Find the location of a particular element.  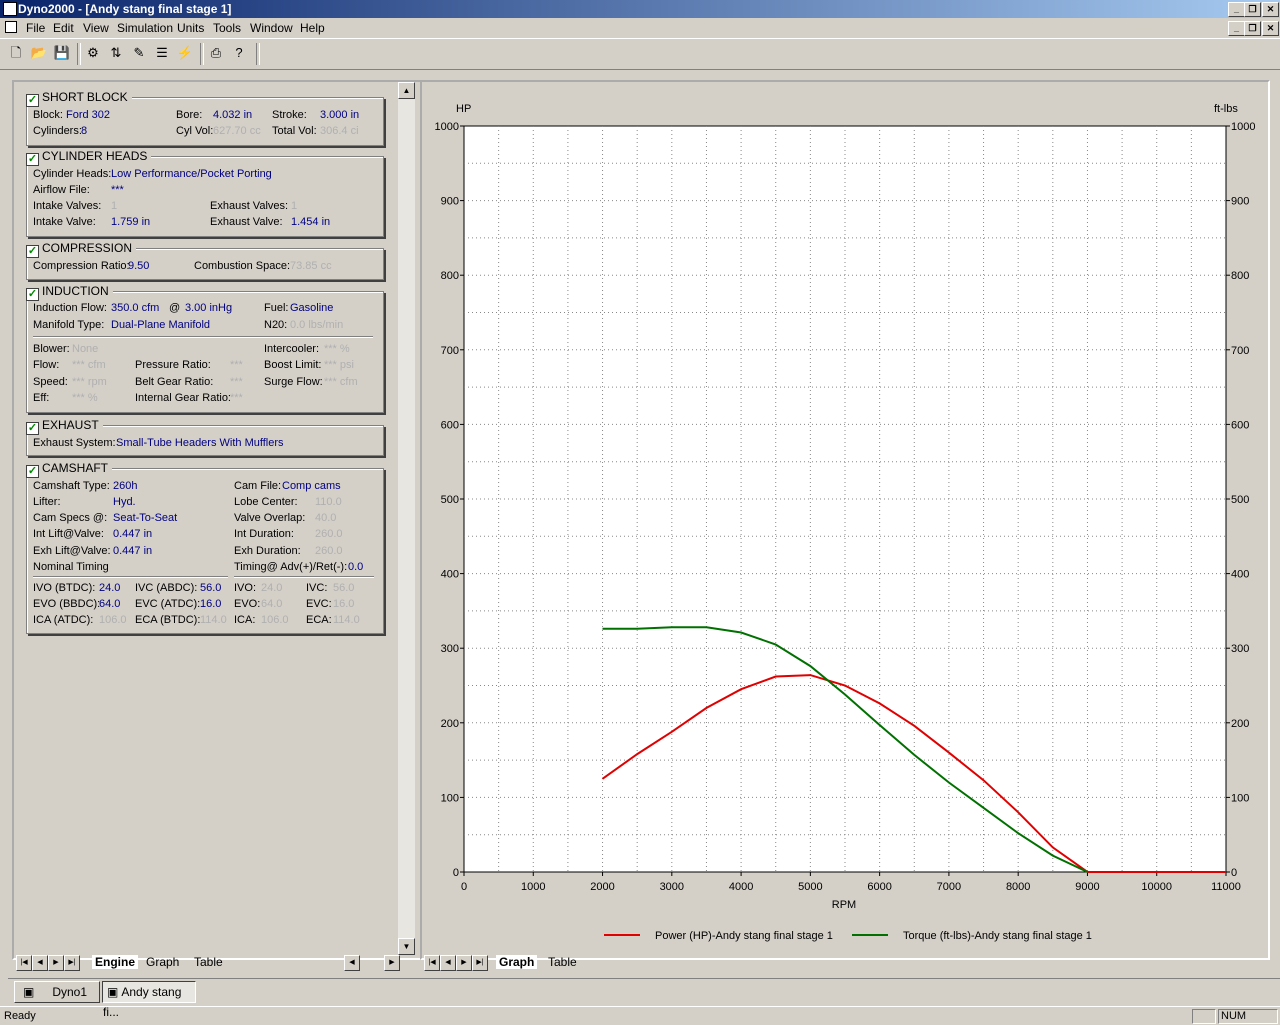

cam-specs-value: Seat-To-Seat is located at coordinates (145, 518).